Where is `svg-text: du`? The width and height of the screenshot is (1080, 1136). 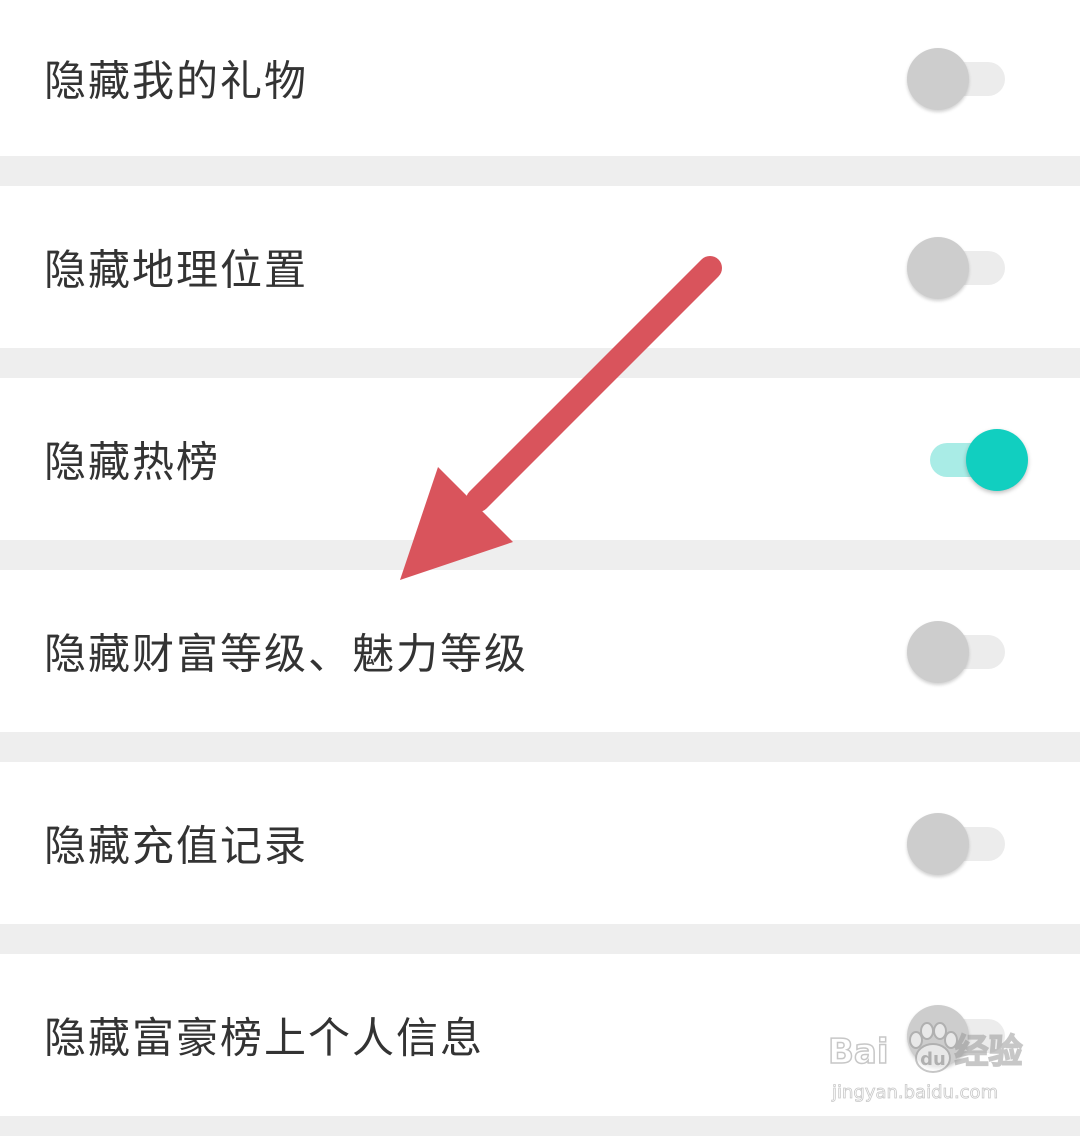
svg-text: du is located at coordinates (933, 1059).